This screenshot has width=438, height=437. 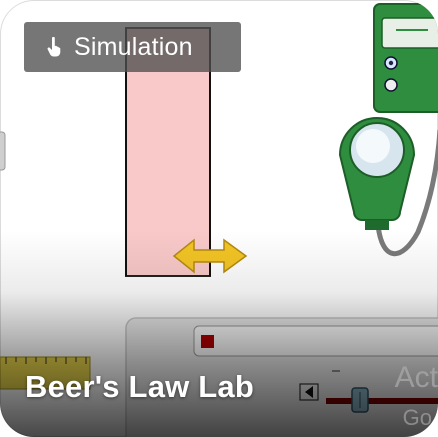 What do you see at coordinates (315, 341) in the screenshot?
I see `solution-dropdown` at bounding box center [315, 341].